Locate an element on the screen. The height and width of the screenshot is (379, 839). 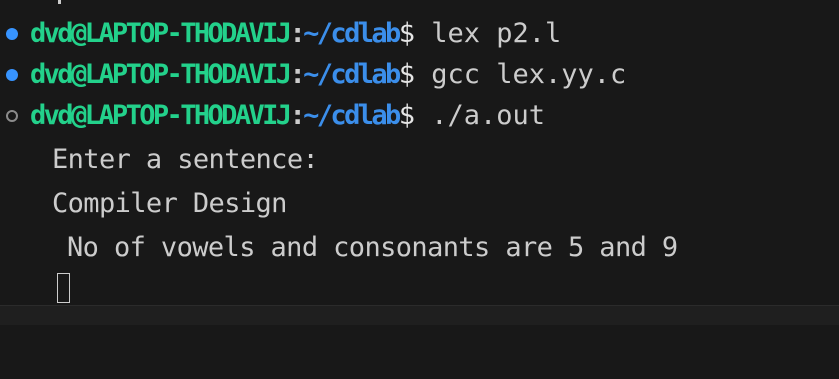
output-line: Enter a sentence: is located at coordinates (159, 160).